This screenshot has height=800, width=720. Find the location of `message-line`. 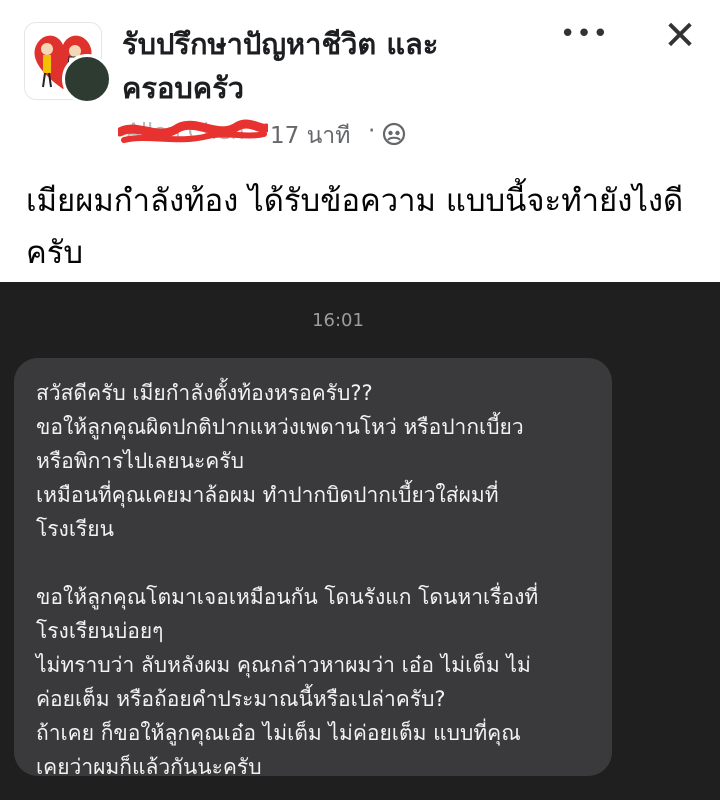

message-line is located at coordinates (321, 563).